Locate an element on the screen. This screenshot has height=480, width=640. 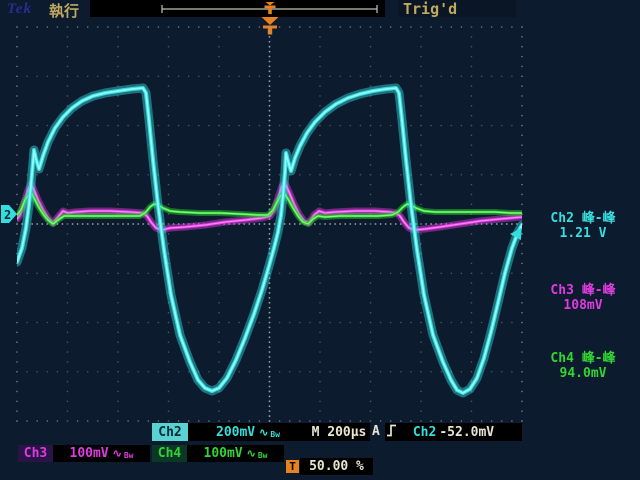
ch4-waveform is located at coordinates (269, 208).